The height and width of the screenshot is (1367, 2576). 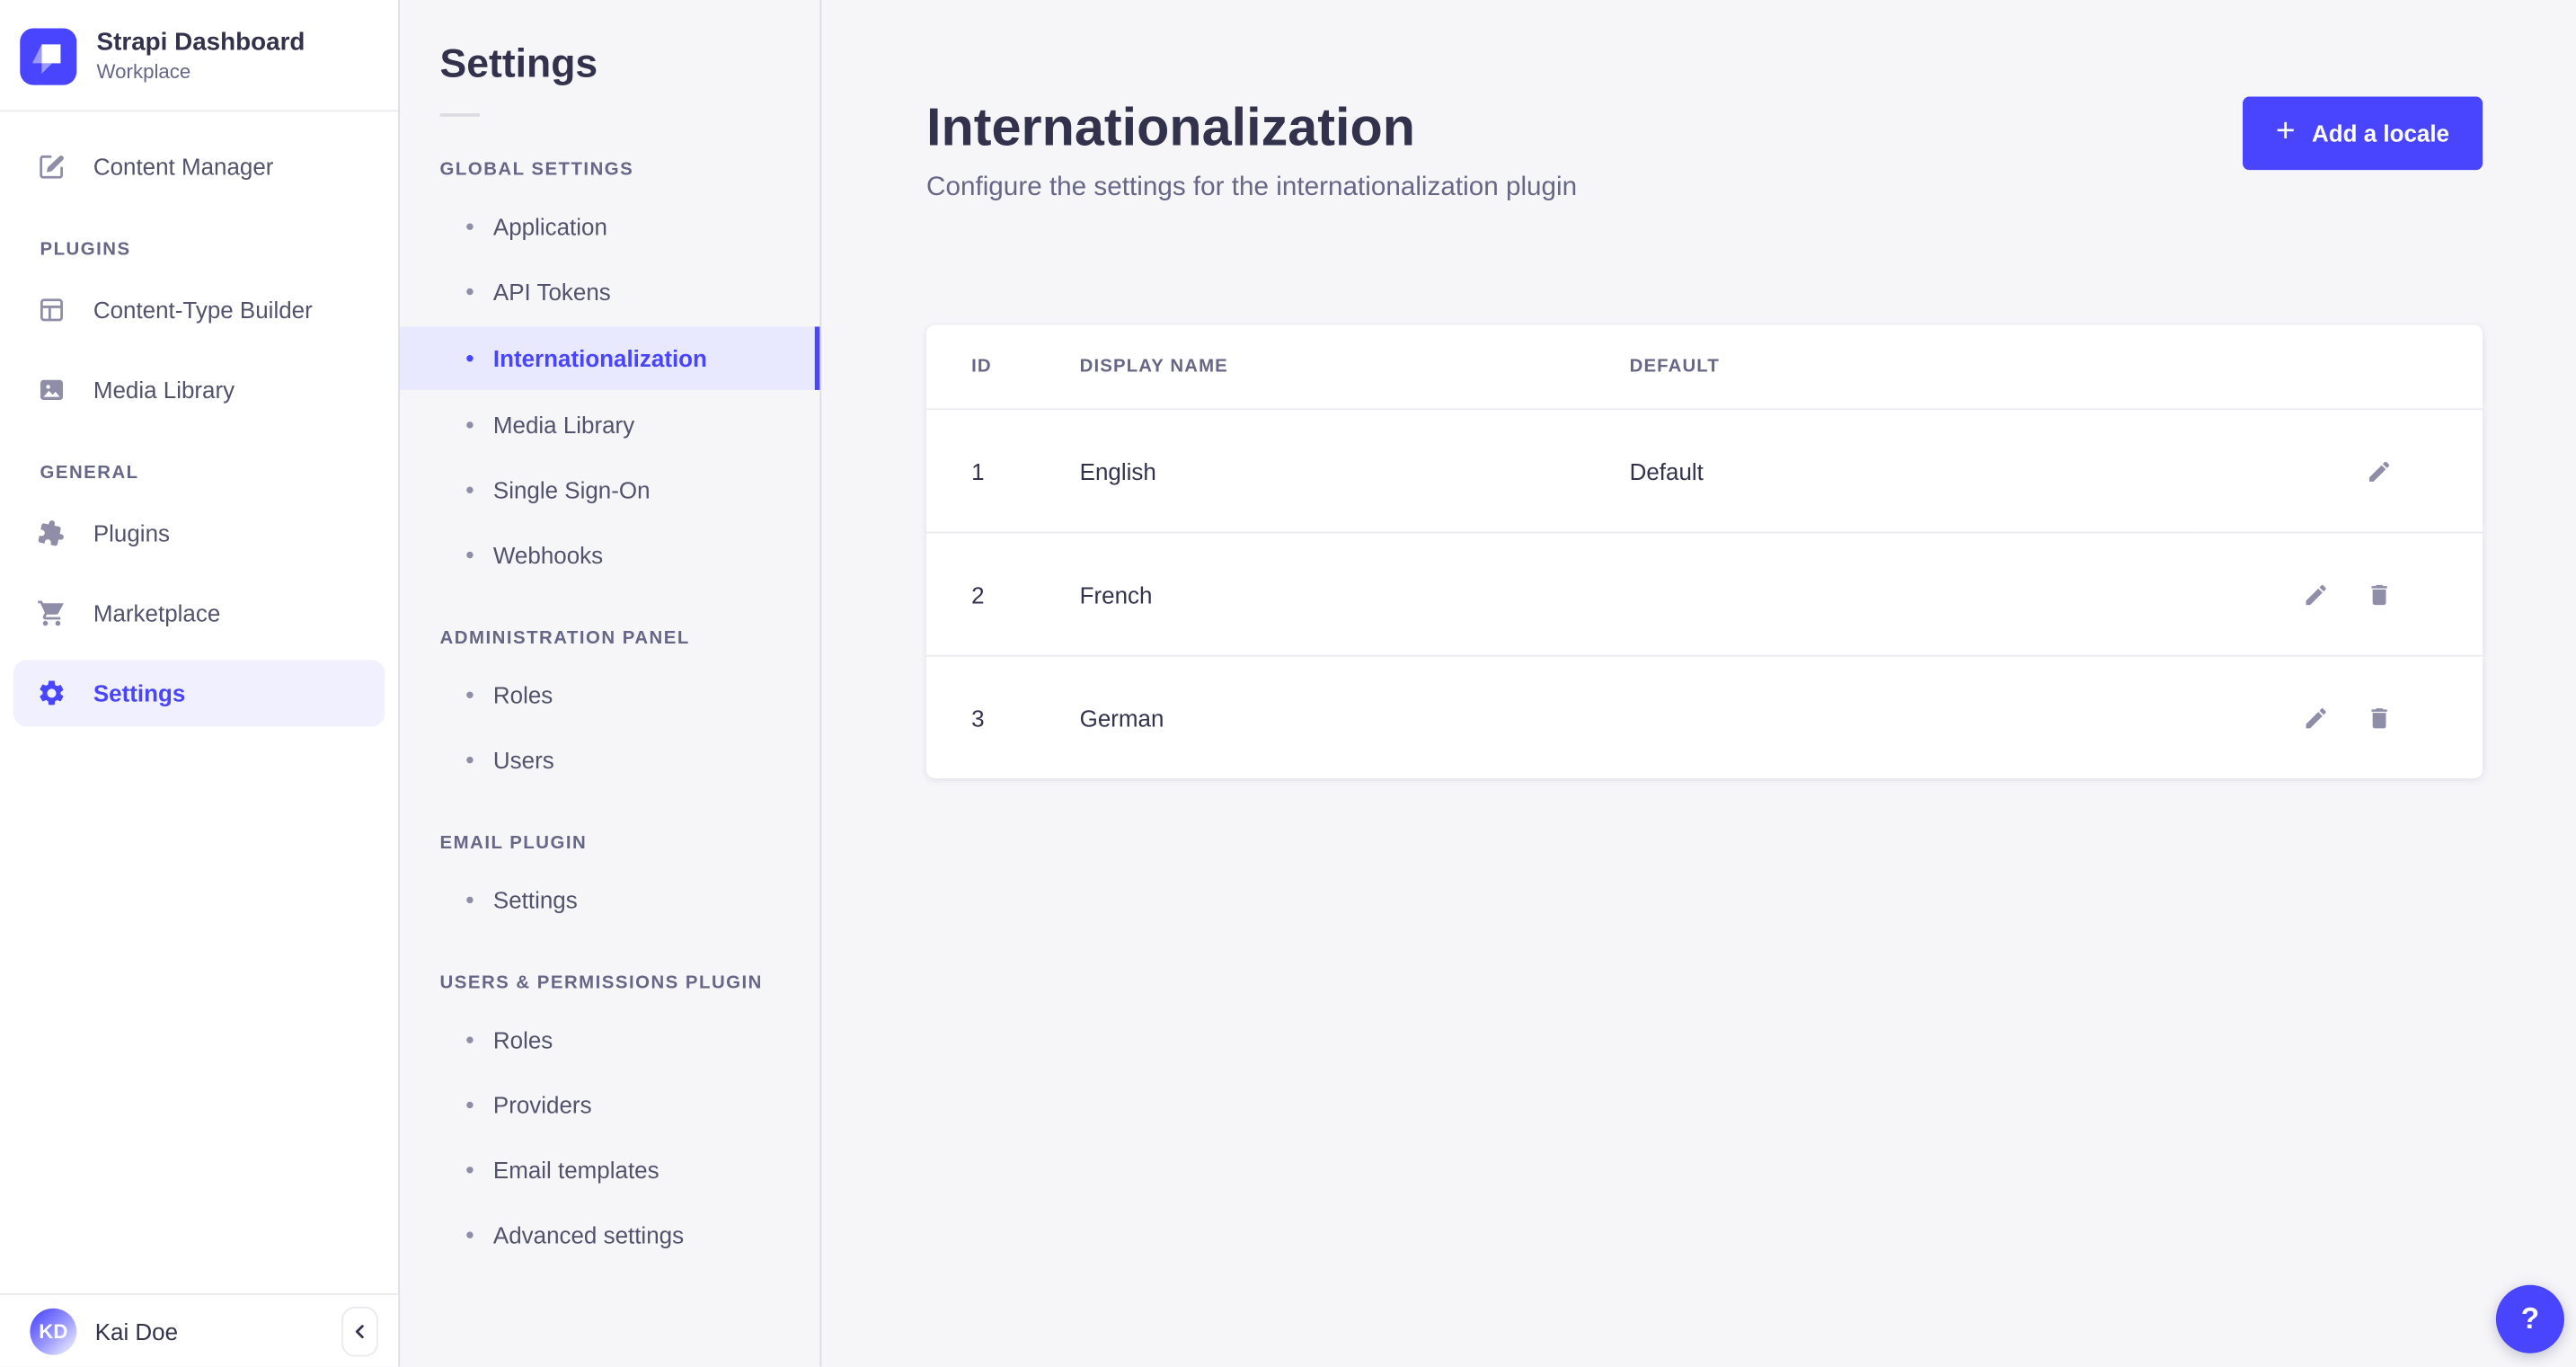 I want to click on content-type-builder-icon, so click(x=52, y=310).